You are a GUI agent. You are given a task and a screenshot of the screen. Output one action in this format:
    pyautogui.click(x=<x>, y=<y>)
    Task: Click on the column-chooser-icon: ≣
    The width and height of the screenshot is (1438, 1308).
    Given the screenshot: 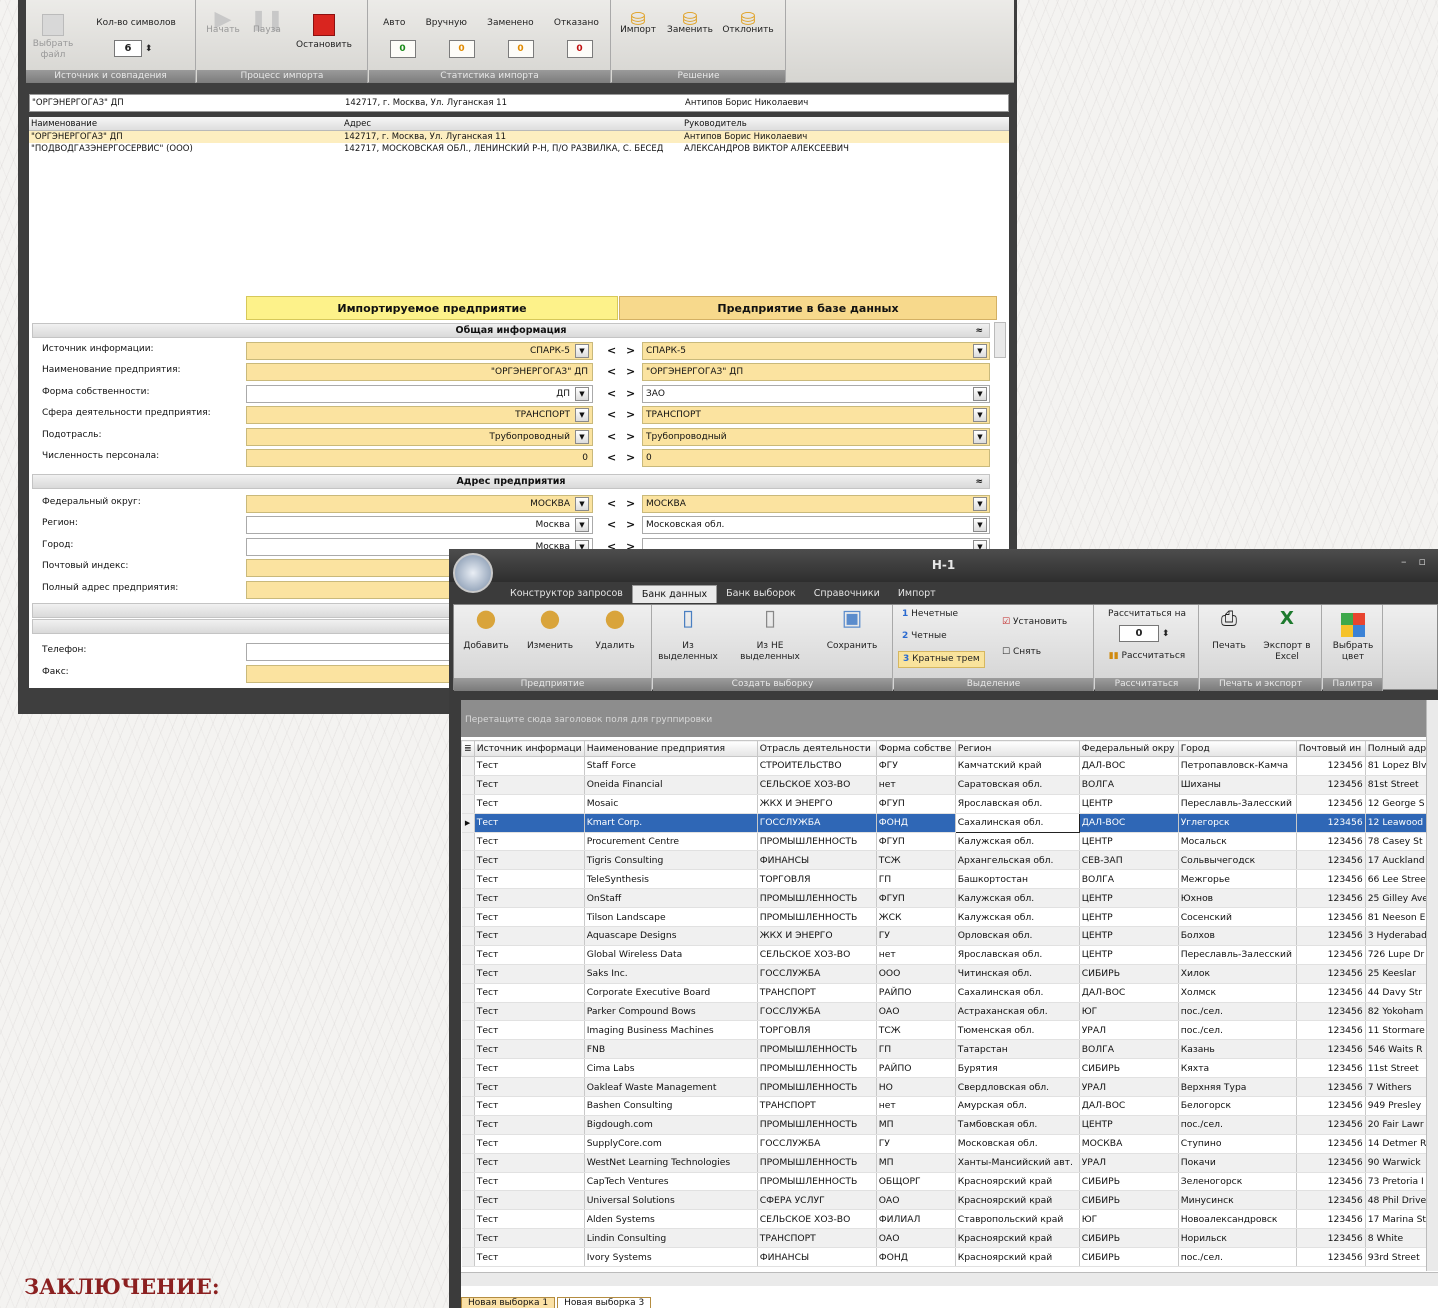 What is the action you would take?
    pyautogui.click(x=468, y=748)
    